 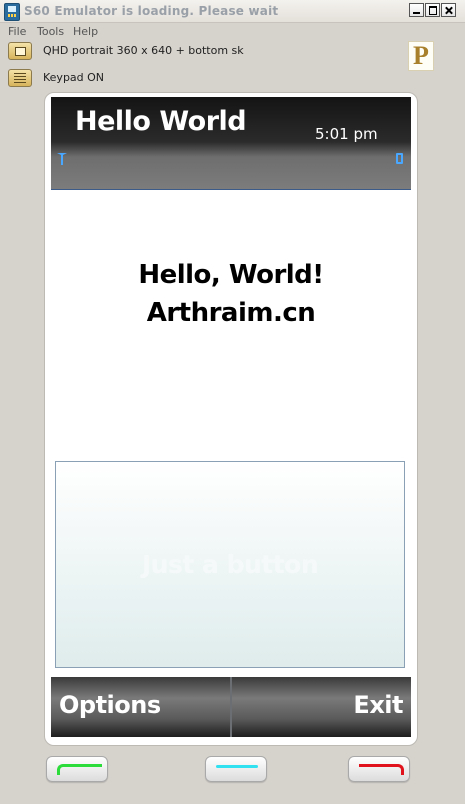 What do you see at coordinates (421, 56) in the screenshot?
I see `p-logo-icon: P` at bounding box center [421, 56].